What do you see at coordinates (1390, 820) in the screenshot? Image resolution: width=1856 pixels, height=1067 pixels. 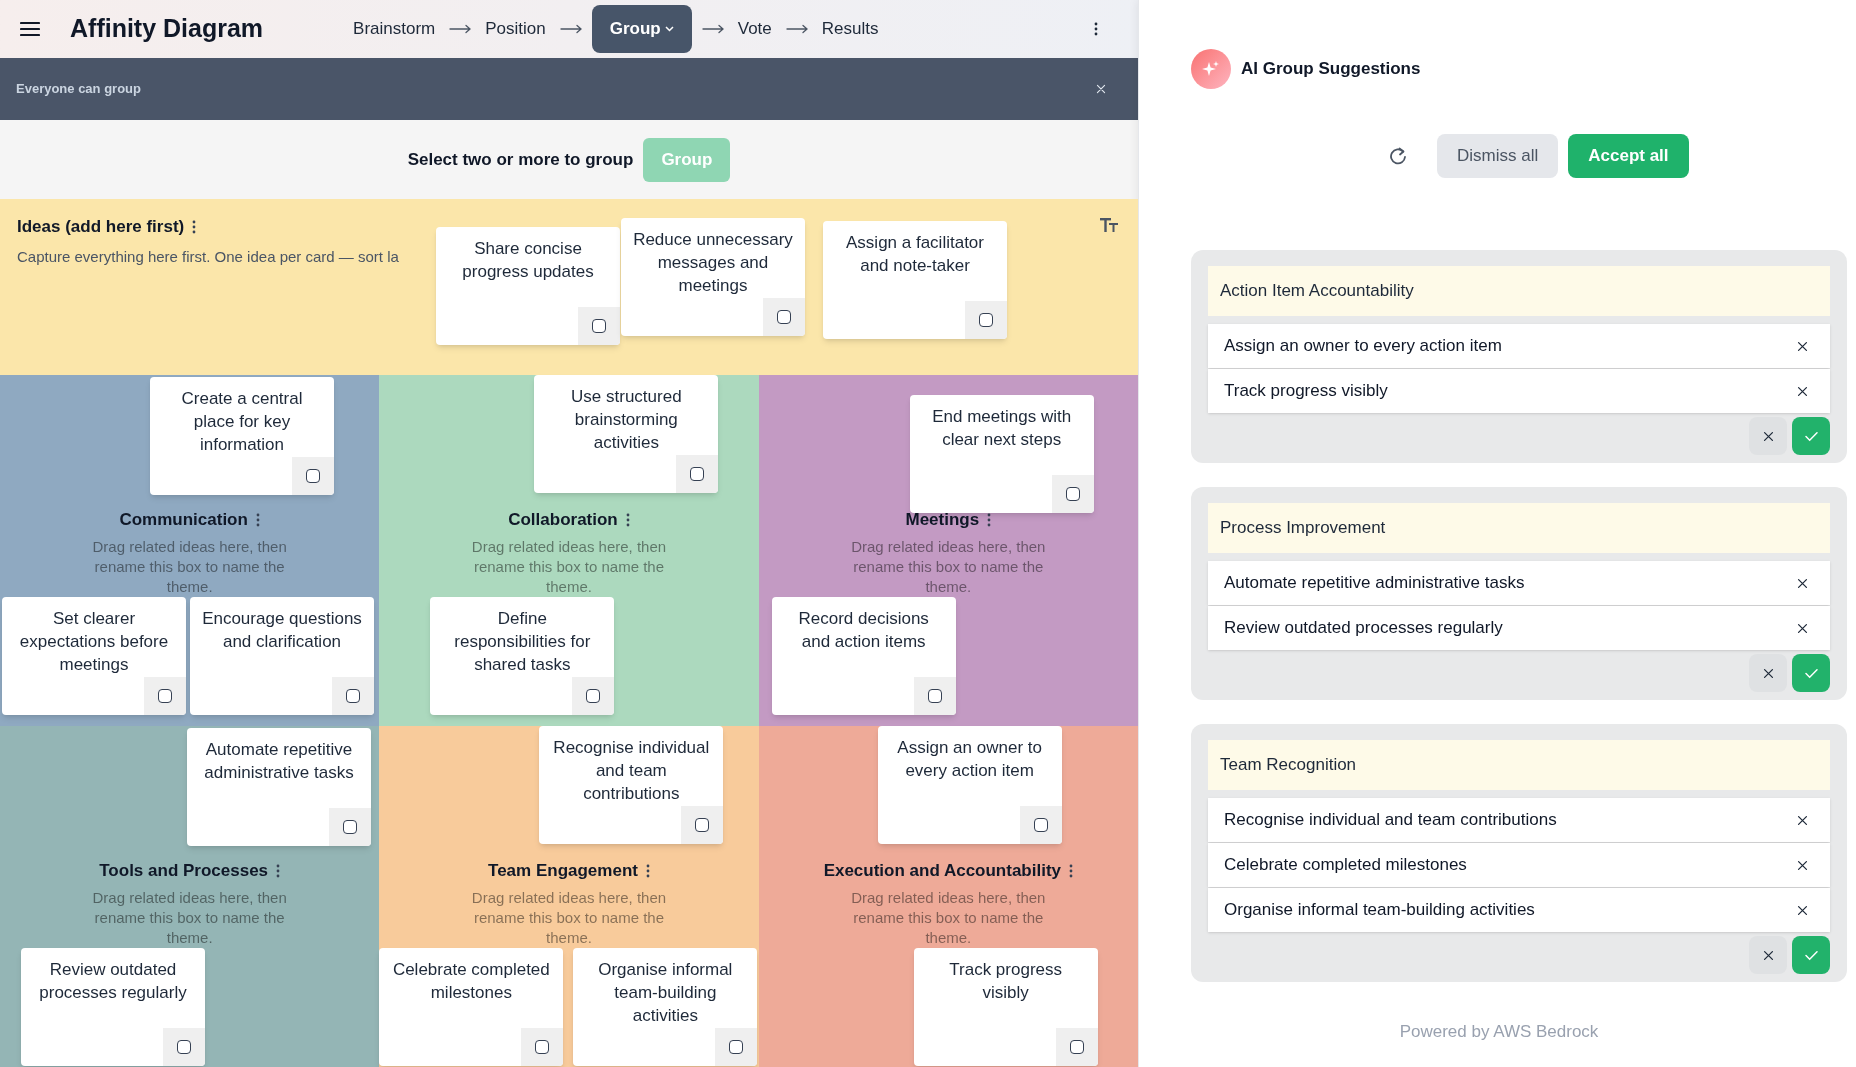 I see `item-text: Recognise individual and team contributions` at bounding box center [1390, 820].